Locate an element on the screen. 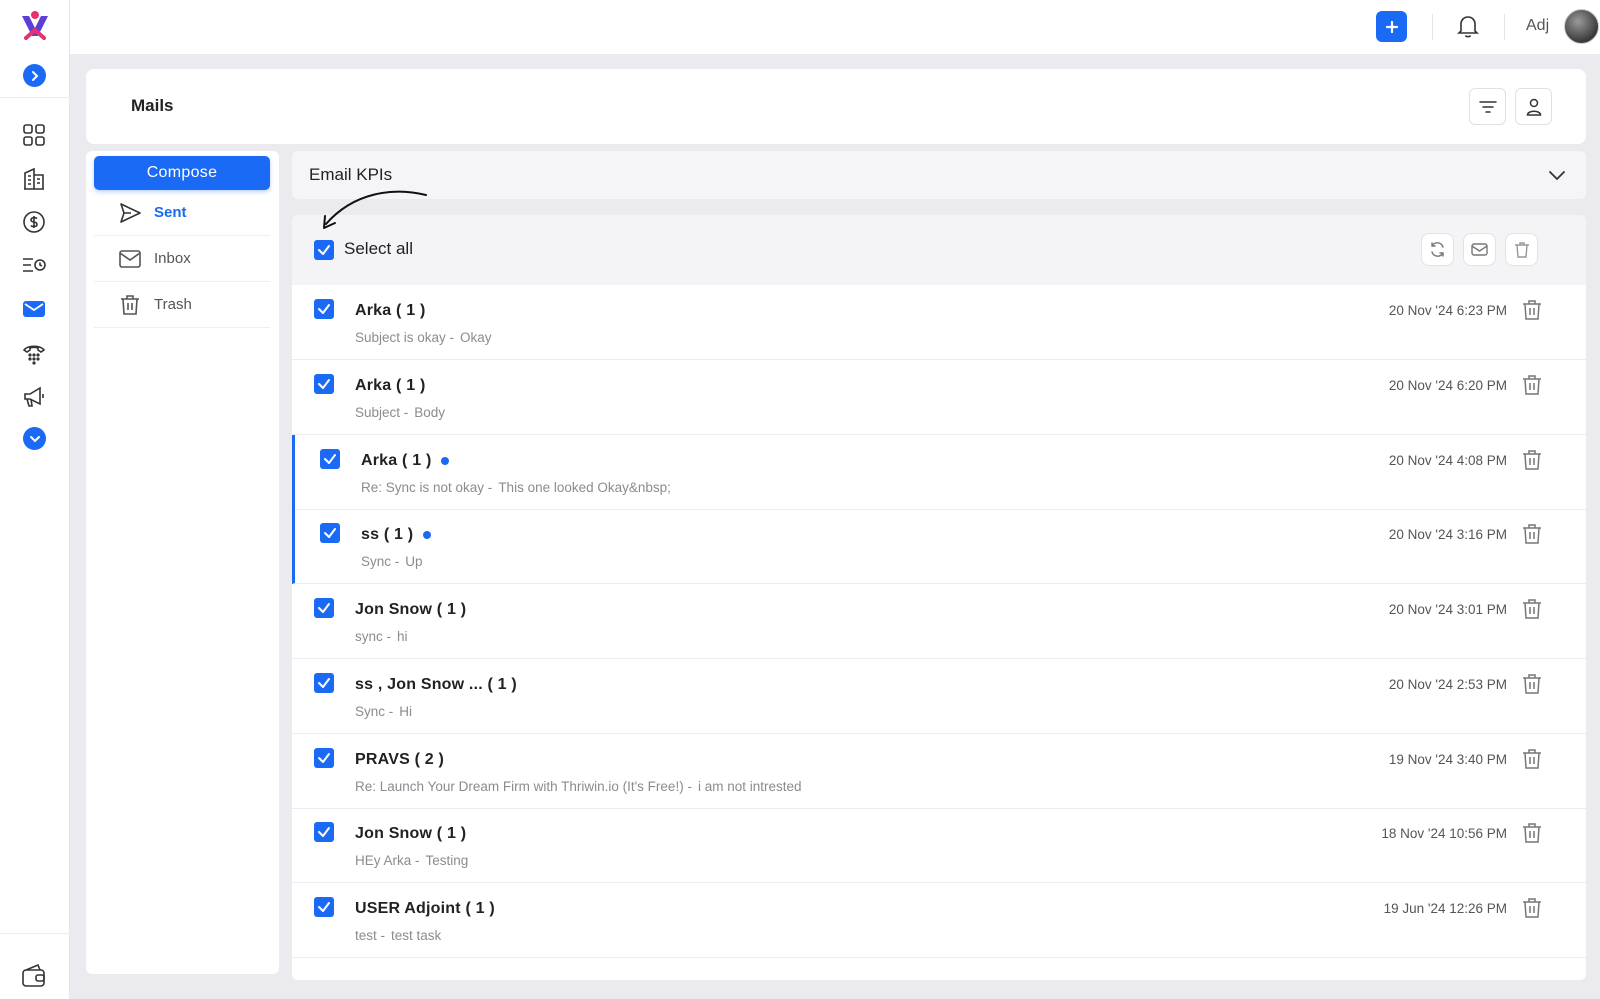 The width and height of the screenshot is (1600, 999). top-bar: Adj is located at coordinates (835, 27).